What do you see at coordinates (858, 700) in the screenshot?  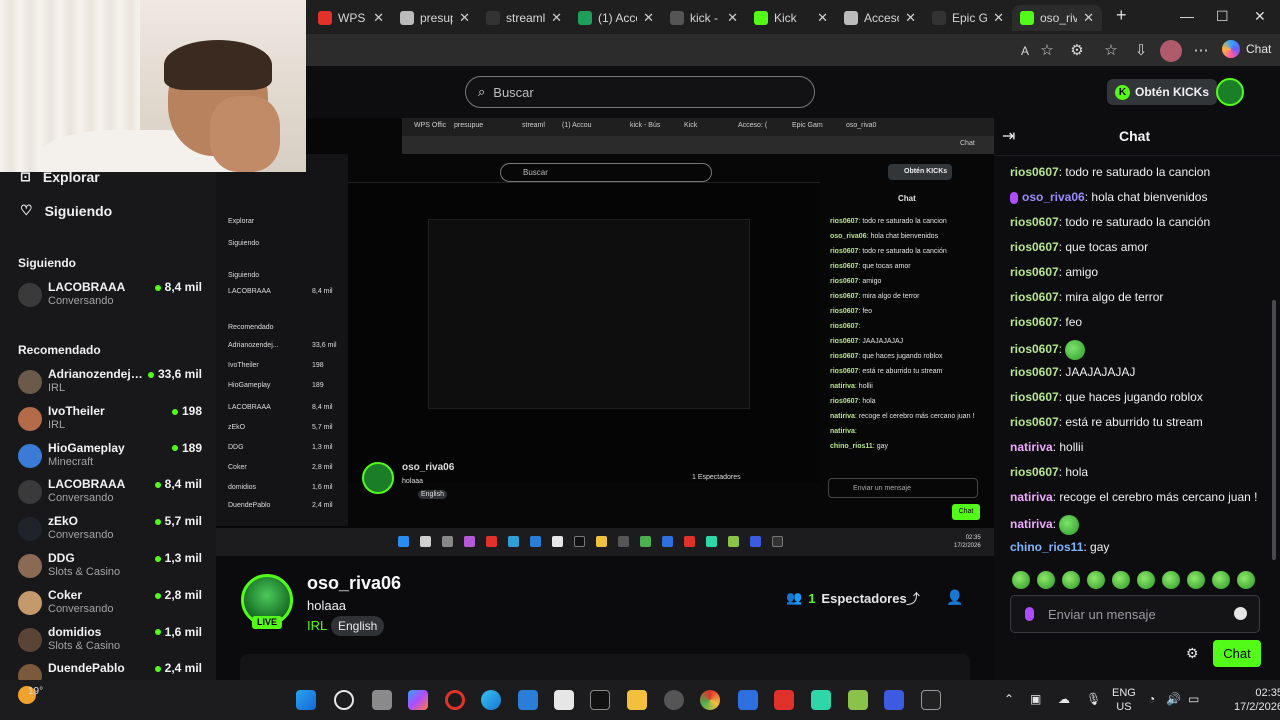 I see `app3-icon` at bounding box center [858, 700].